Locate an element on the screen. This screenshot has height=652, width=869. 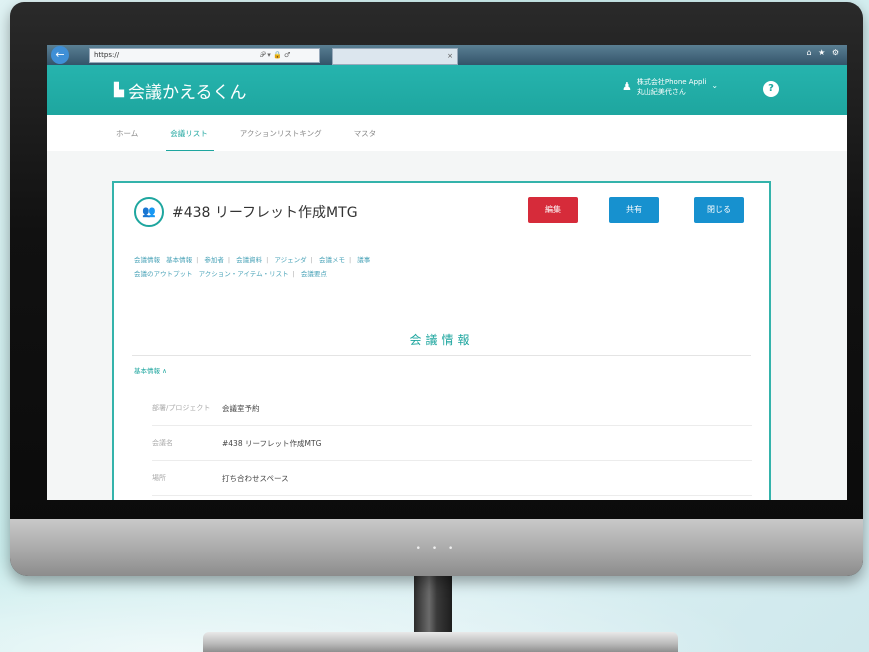
link-meeting-info: 会議情報 is located at coordinates (147, 260).